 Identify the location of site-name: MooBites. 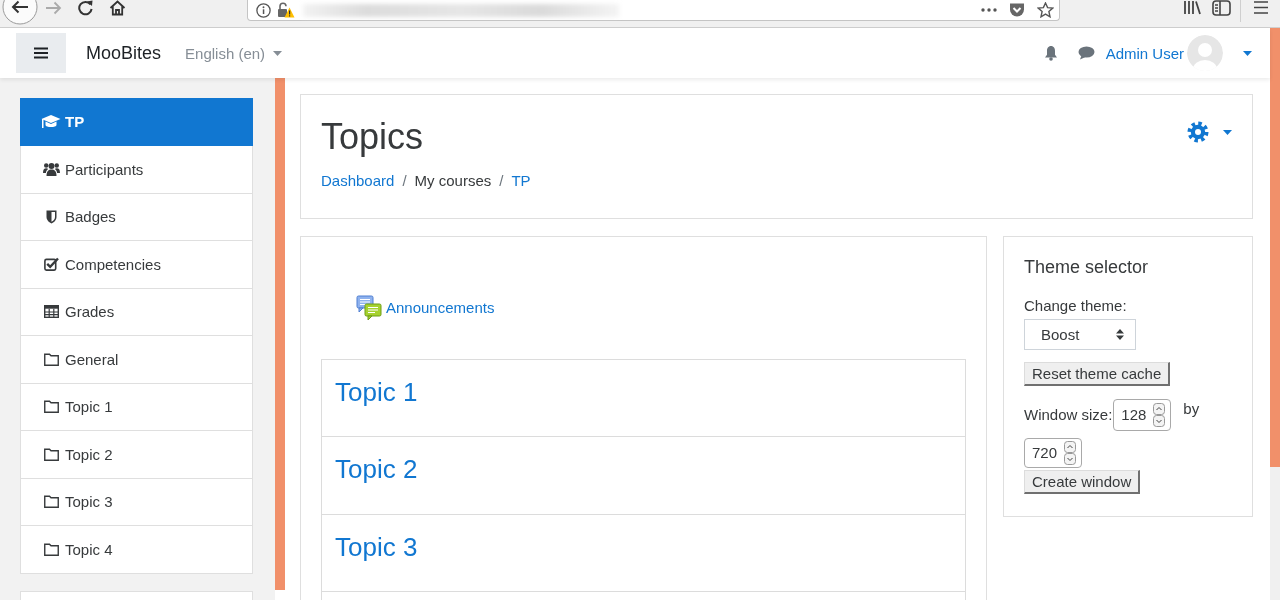
(124, 53).